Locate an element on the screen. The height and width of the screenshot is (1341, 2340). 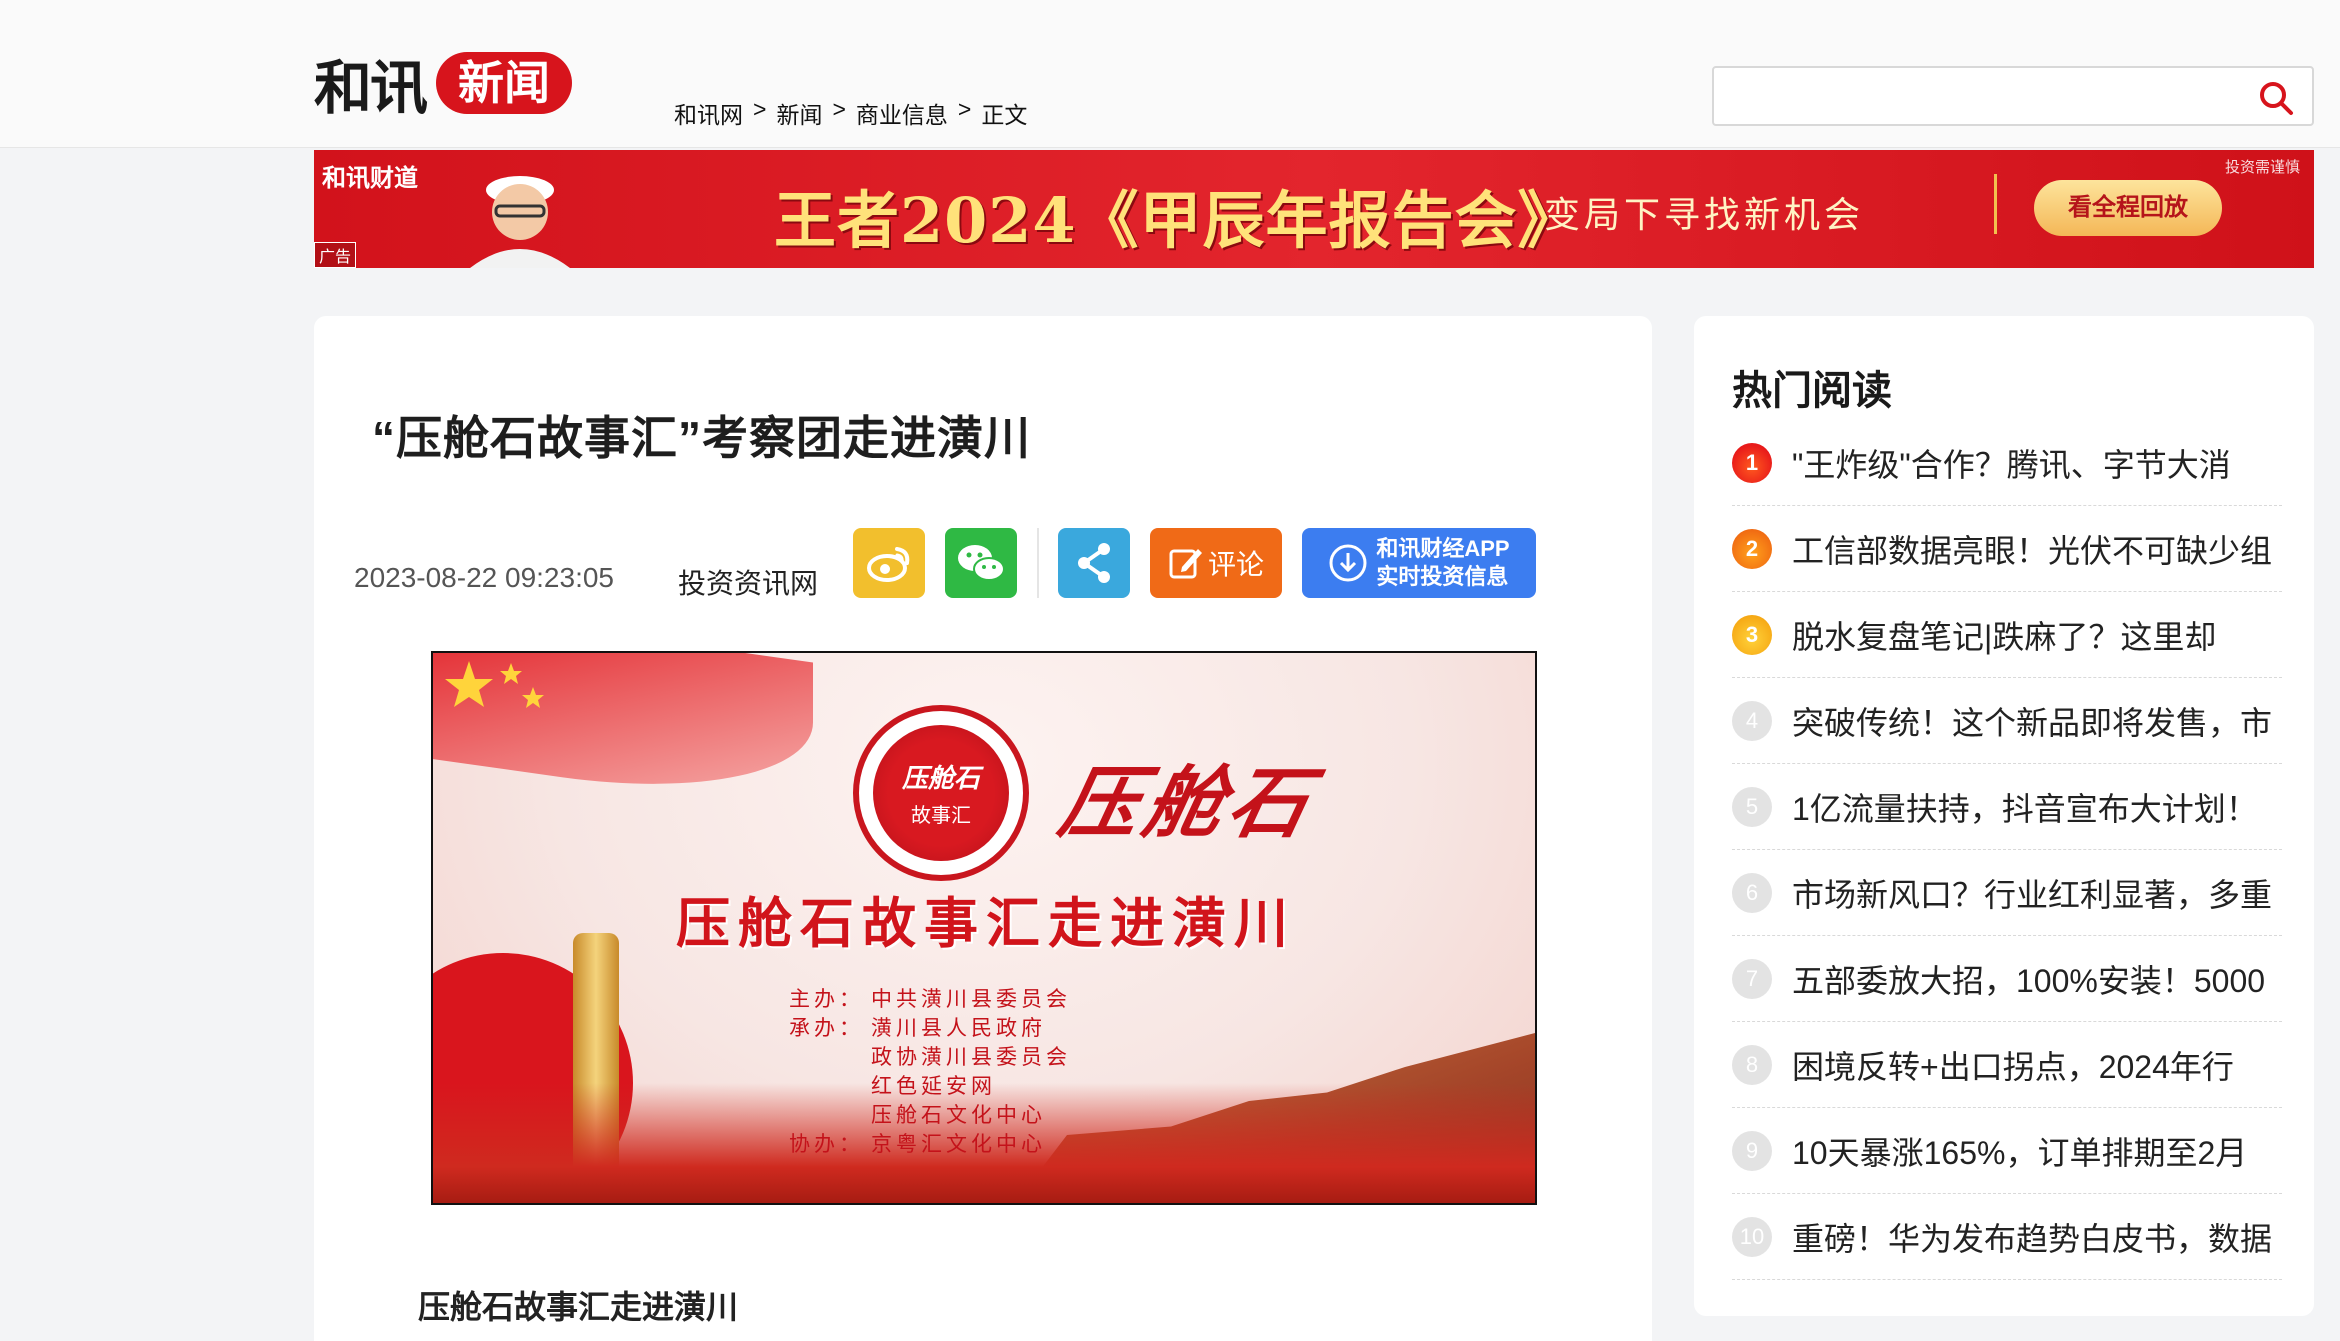
hot-item: 1 "王炸级"合作？腾讯、字节大消 is located at coordinates (2007, 463).